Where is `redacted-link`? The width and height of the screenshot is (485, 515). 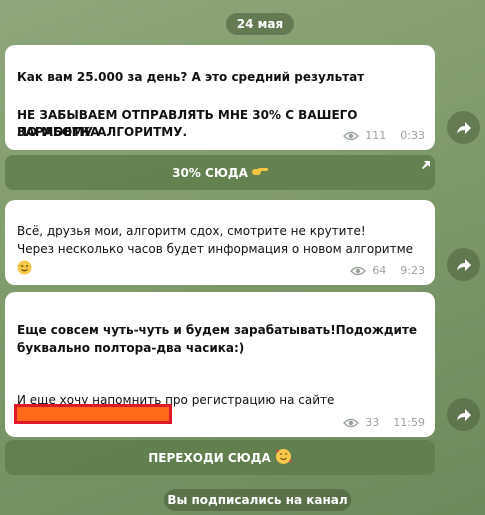 redacted-link is located at coordinates (93, 414).